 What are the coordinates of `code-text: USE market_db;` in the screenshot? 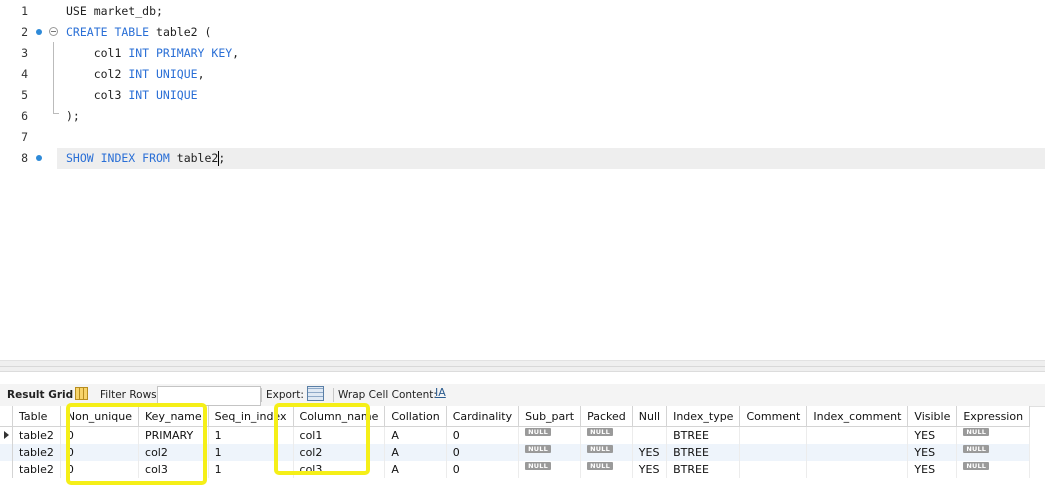 It's located at (114, 11).